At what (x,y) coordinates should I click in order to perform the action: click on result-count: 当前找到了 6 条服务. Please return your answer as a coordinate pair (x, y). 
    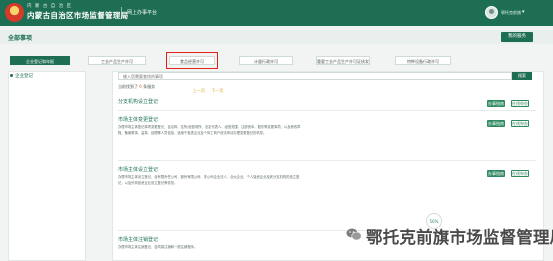
    Looking at the image, I should click on (136, 87).